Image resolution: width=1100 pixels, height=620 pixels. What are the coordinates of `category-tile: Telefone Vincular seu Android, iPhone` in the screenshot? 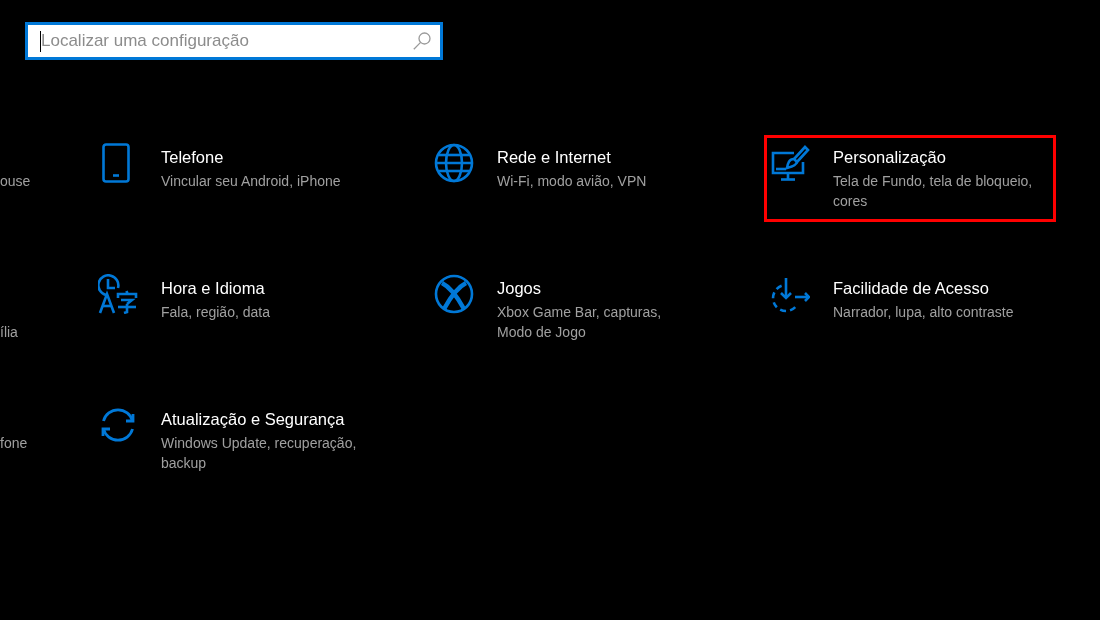 It's located at (238, 168).